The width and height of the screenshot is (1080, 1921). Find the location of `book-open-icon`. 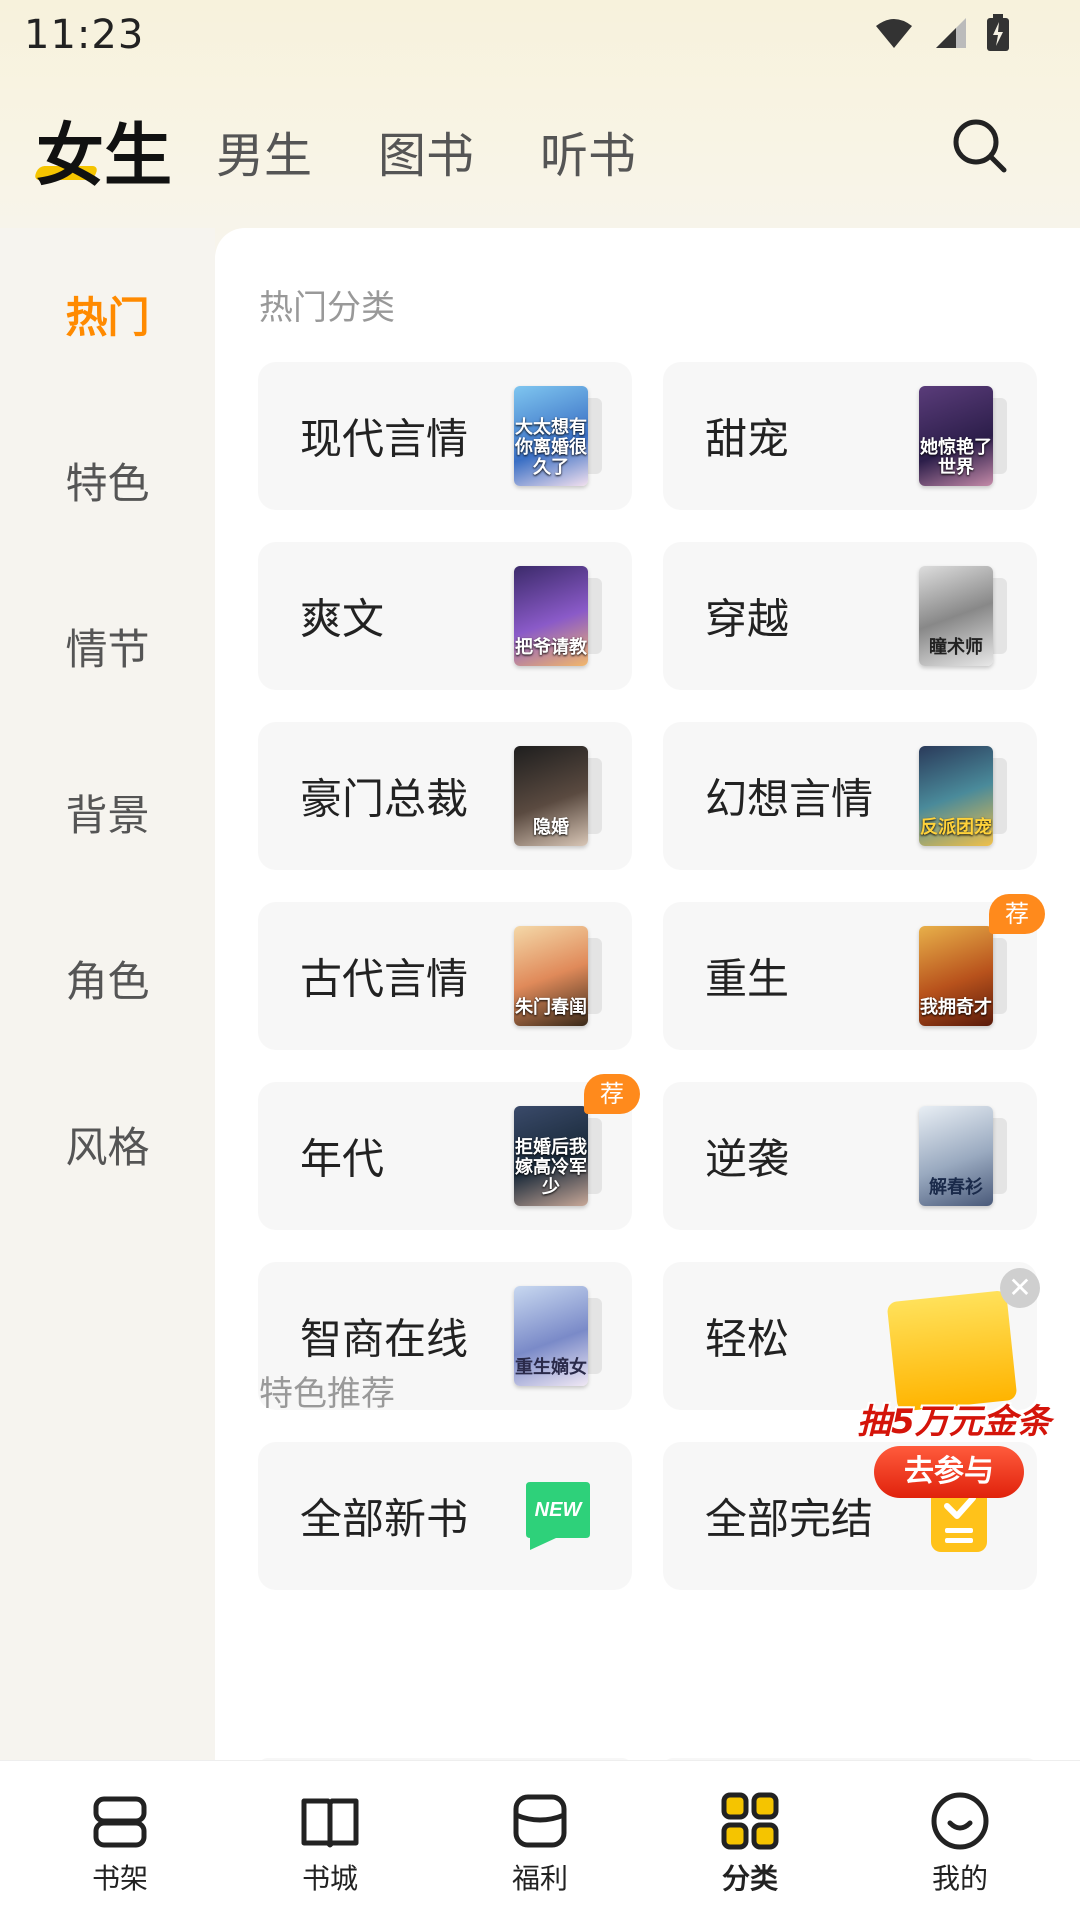

book-open-icon is located at coordinates (330, 1823).